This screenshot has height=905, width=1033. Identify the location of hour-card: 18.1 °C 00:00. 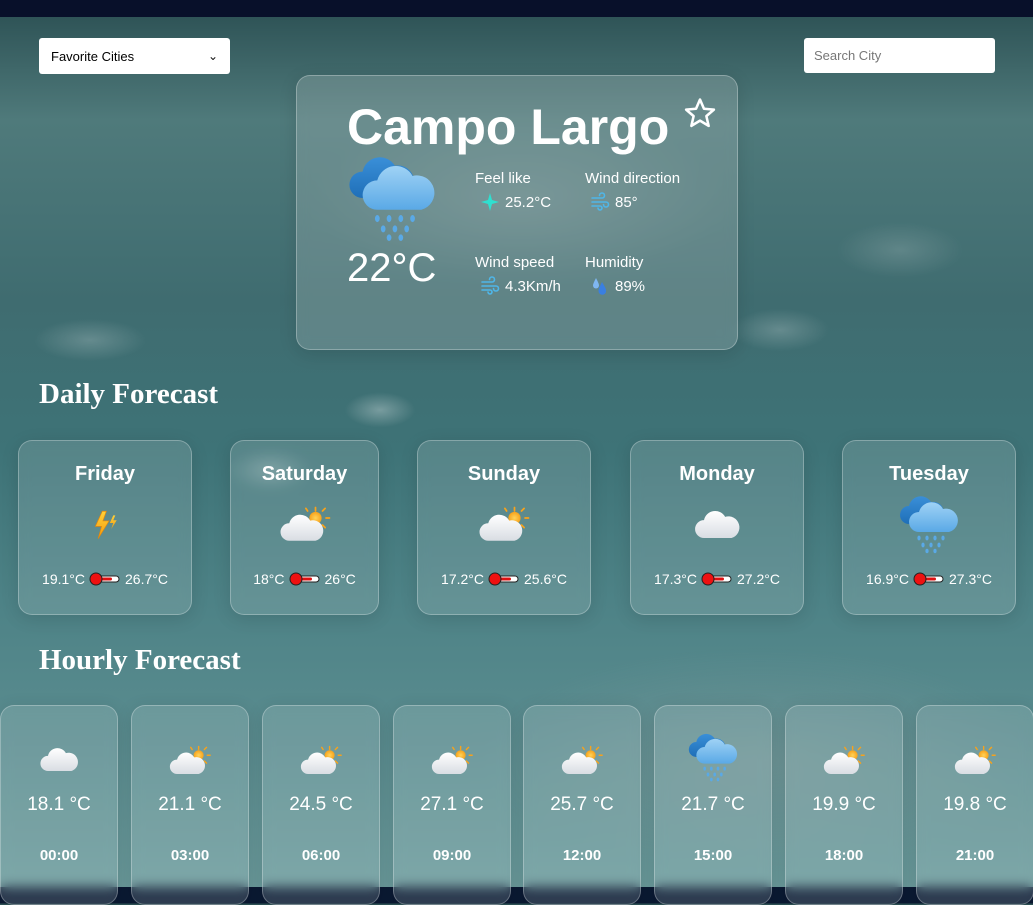
(59, 805).